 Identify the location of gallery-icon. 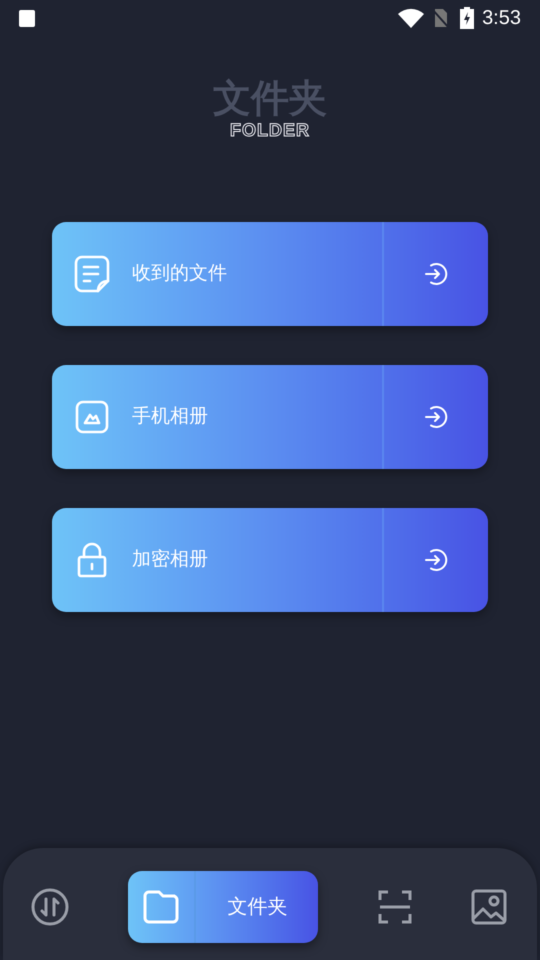
(488, 907).